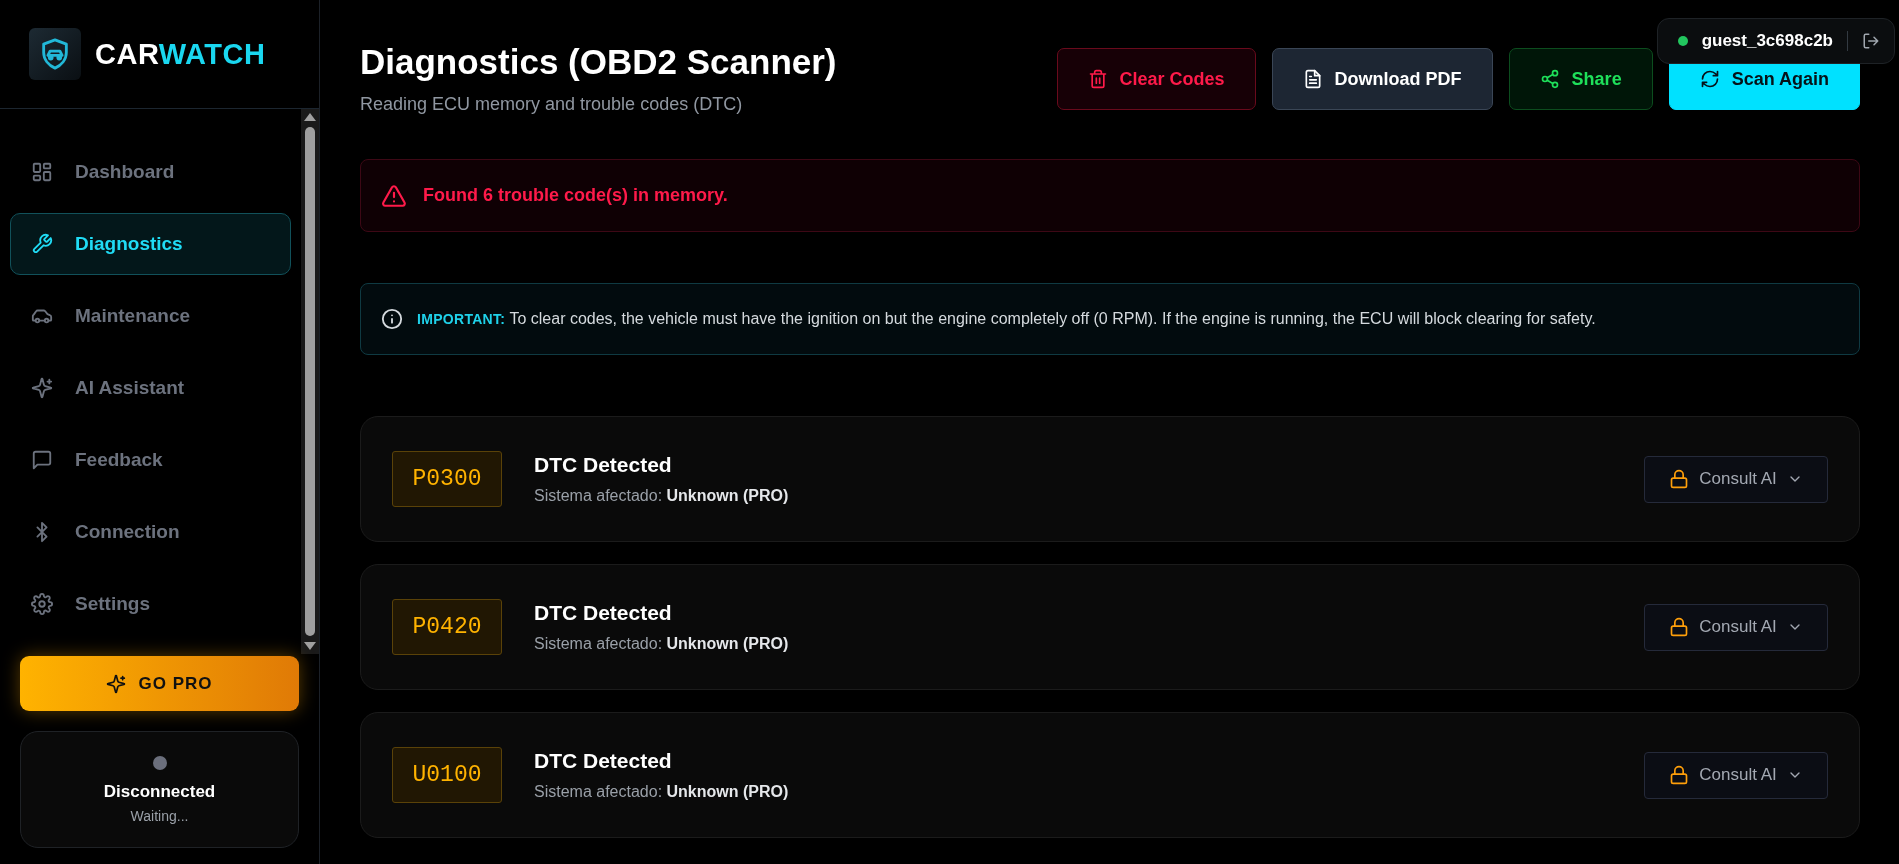 The width and height of the screenshot is (1899, 864). Describe the element at coordinates (150, 388) in the screenshot. I see `sidebar-item: AI Assistant` at that location.